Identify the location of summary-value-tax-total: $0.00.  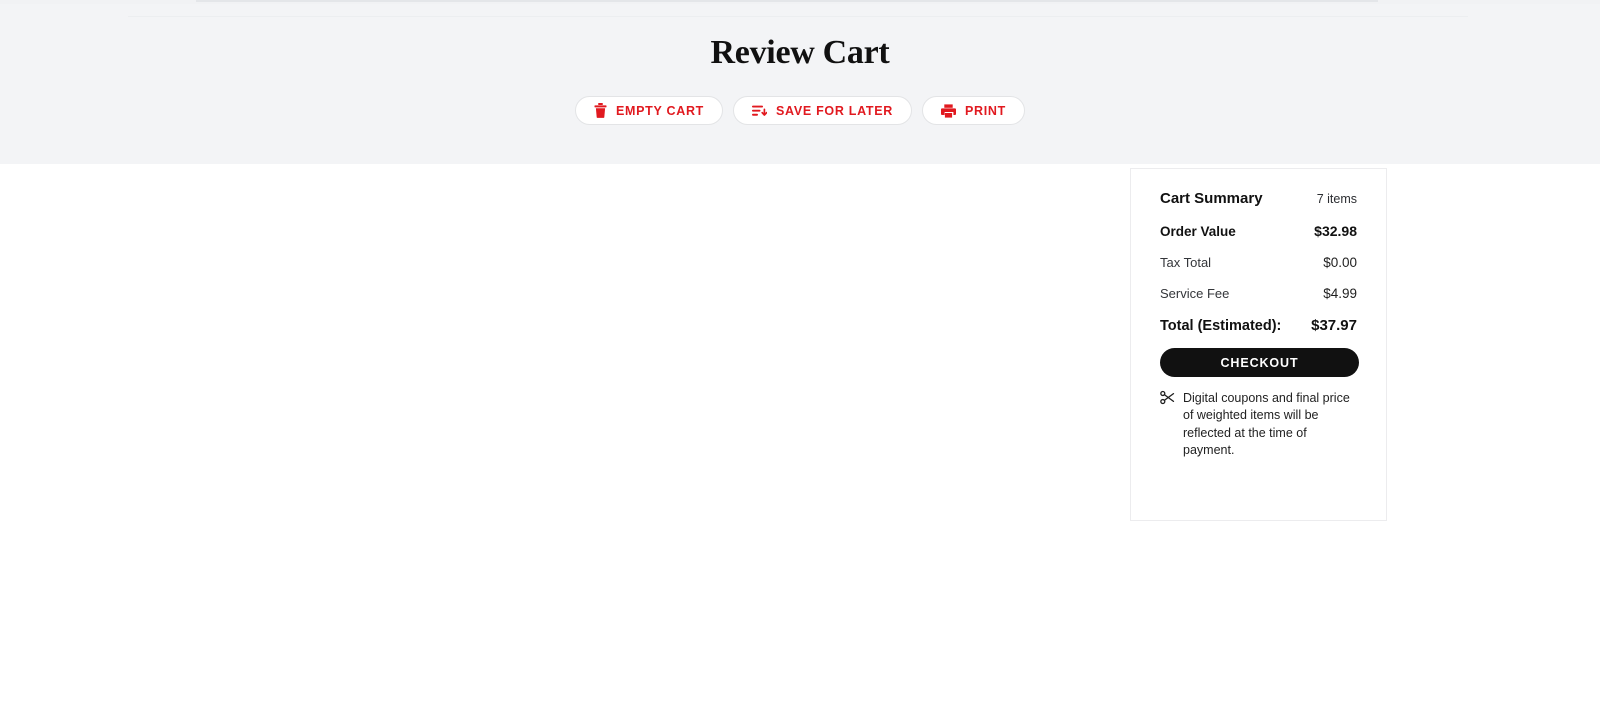
(1340, 262).